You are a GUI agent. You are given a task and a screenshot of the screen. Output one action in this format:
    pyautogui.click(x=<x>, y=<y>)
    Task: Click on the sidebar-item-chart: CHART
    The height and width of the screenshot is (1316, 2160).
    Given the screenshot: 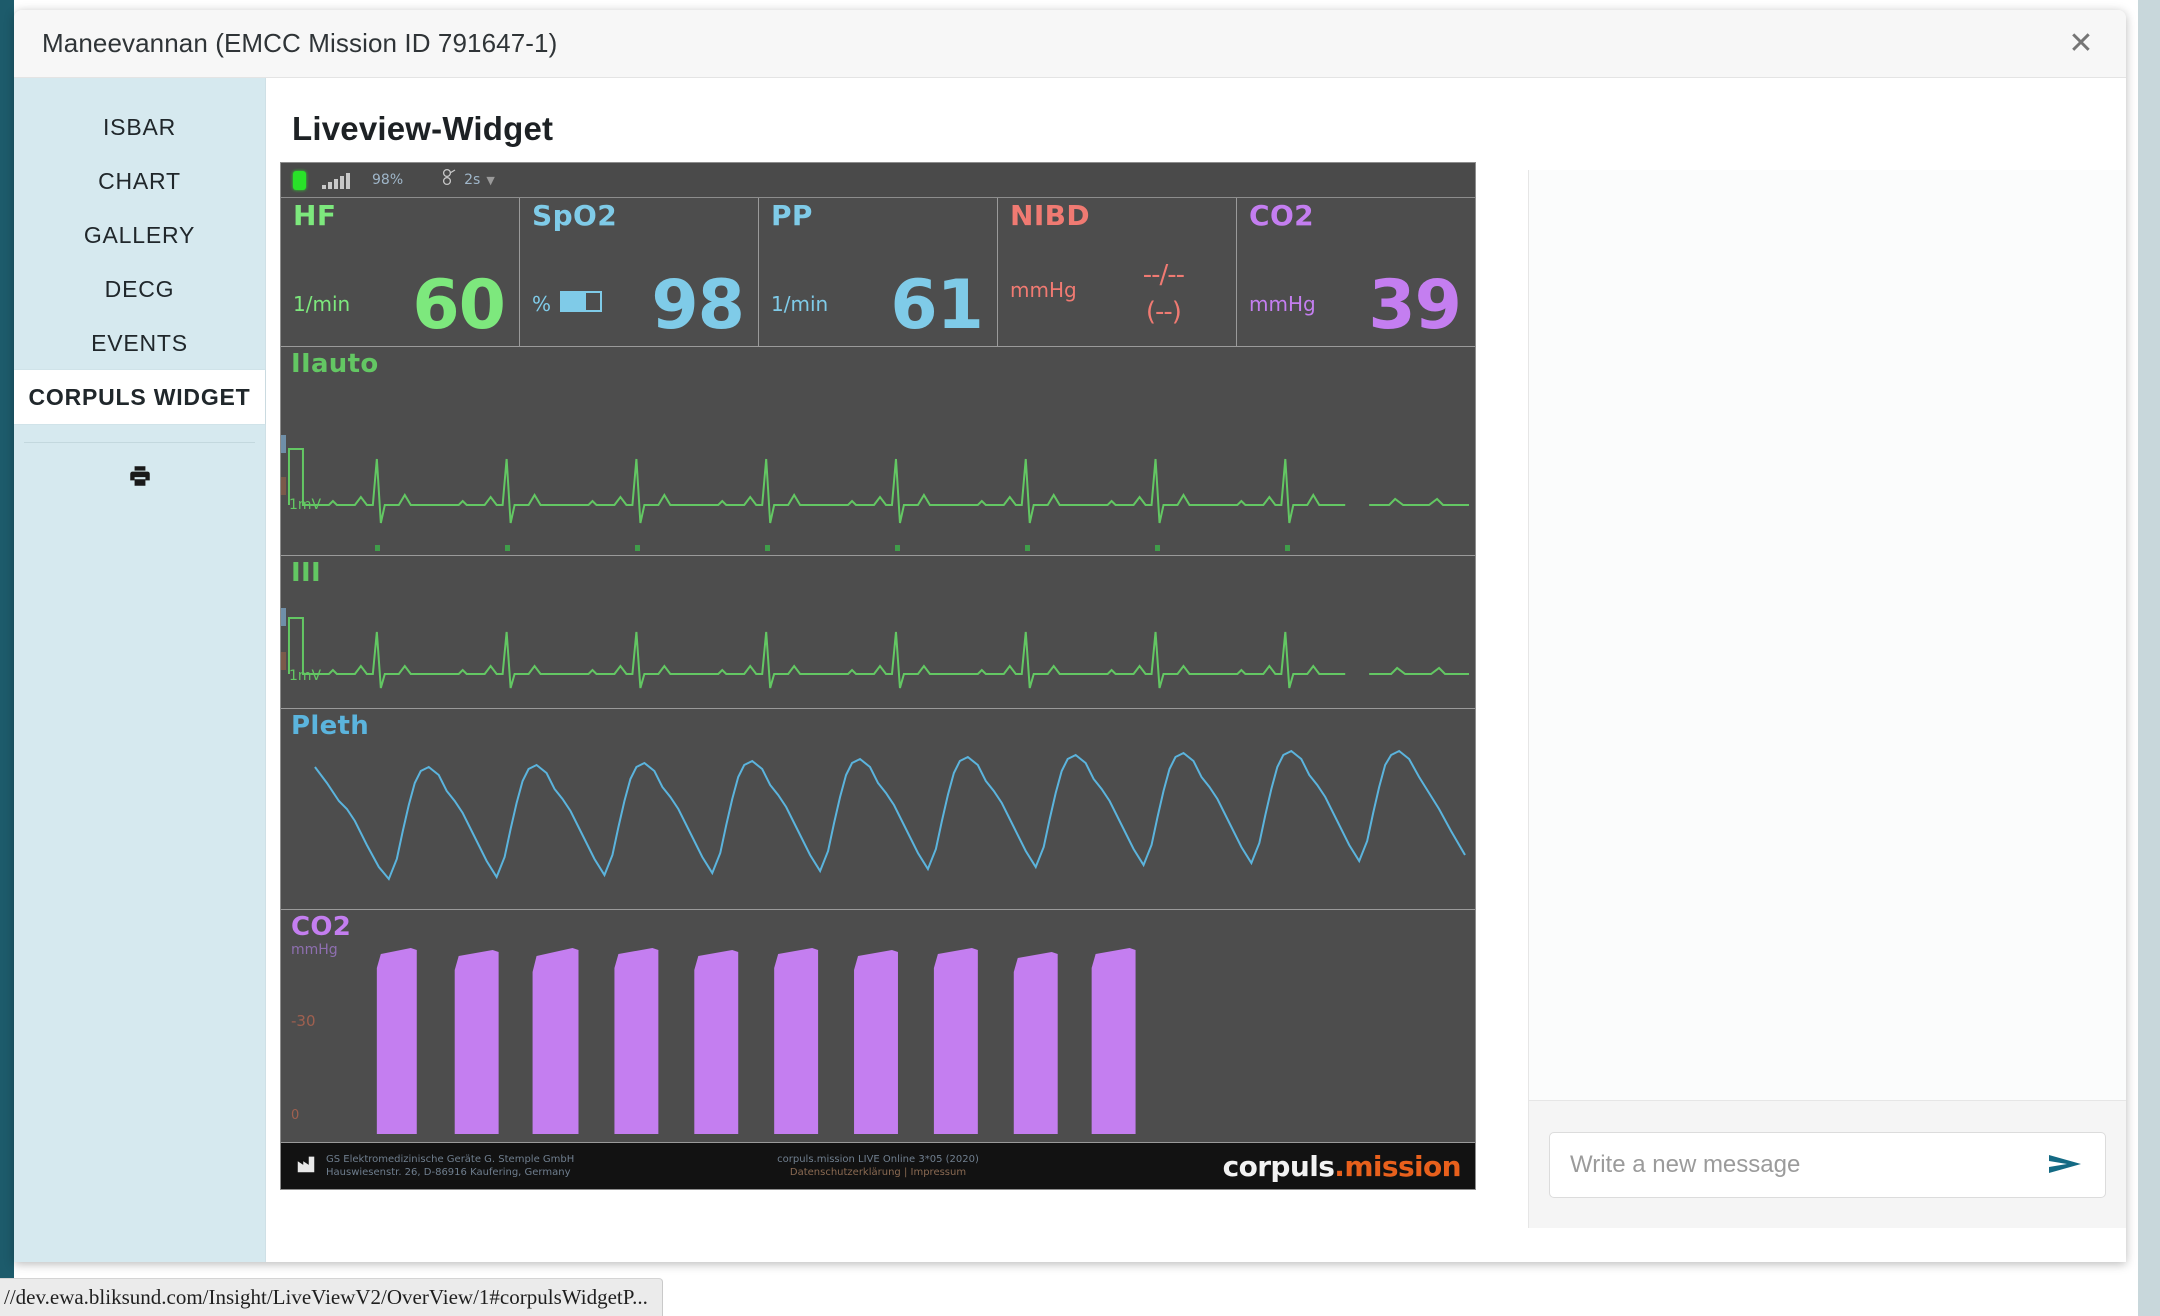 What is the action you would take?
    pyautogui.click(x=139, y=181)
    